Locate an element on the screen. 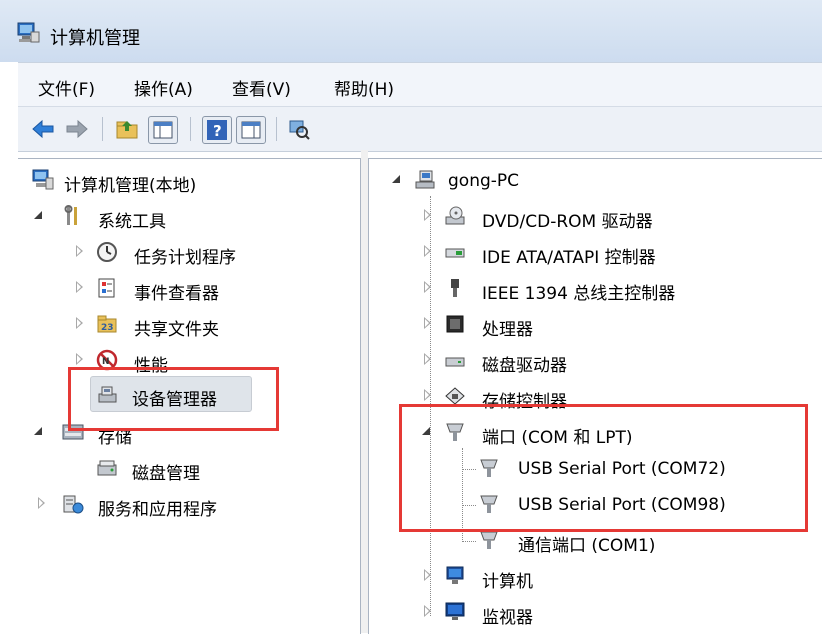 The width and height of the screenshot is (822, 634). help-icon: ? is located at coordinates (217, 130).